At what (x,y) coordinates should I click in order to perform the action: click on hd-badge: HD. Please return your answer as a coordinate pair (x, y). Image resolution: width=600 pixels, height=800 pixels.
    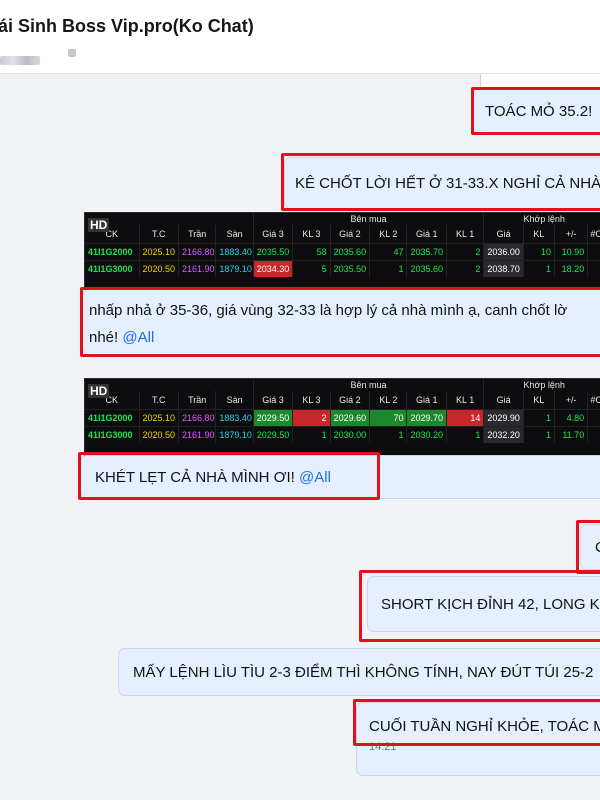
    Looking at the image, I should click on (99, 391).